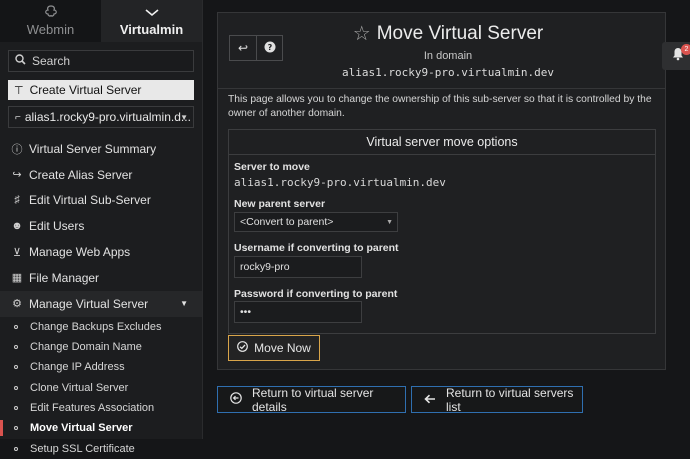 The image size is (690, 459). I want to click on options-heading: Virtual server move options, so click(442, 142).